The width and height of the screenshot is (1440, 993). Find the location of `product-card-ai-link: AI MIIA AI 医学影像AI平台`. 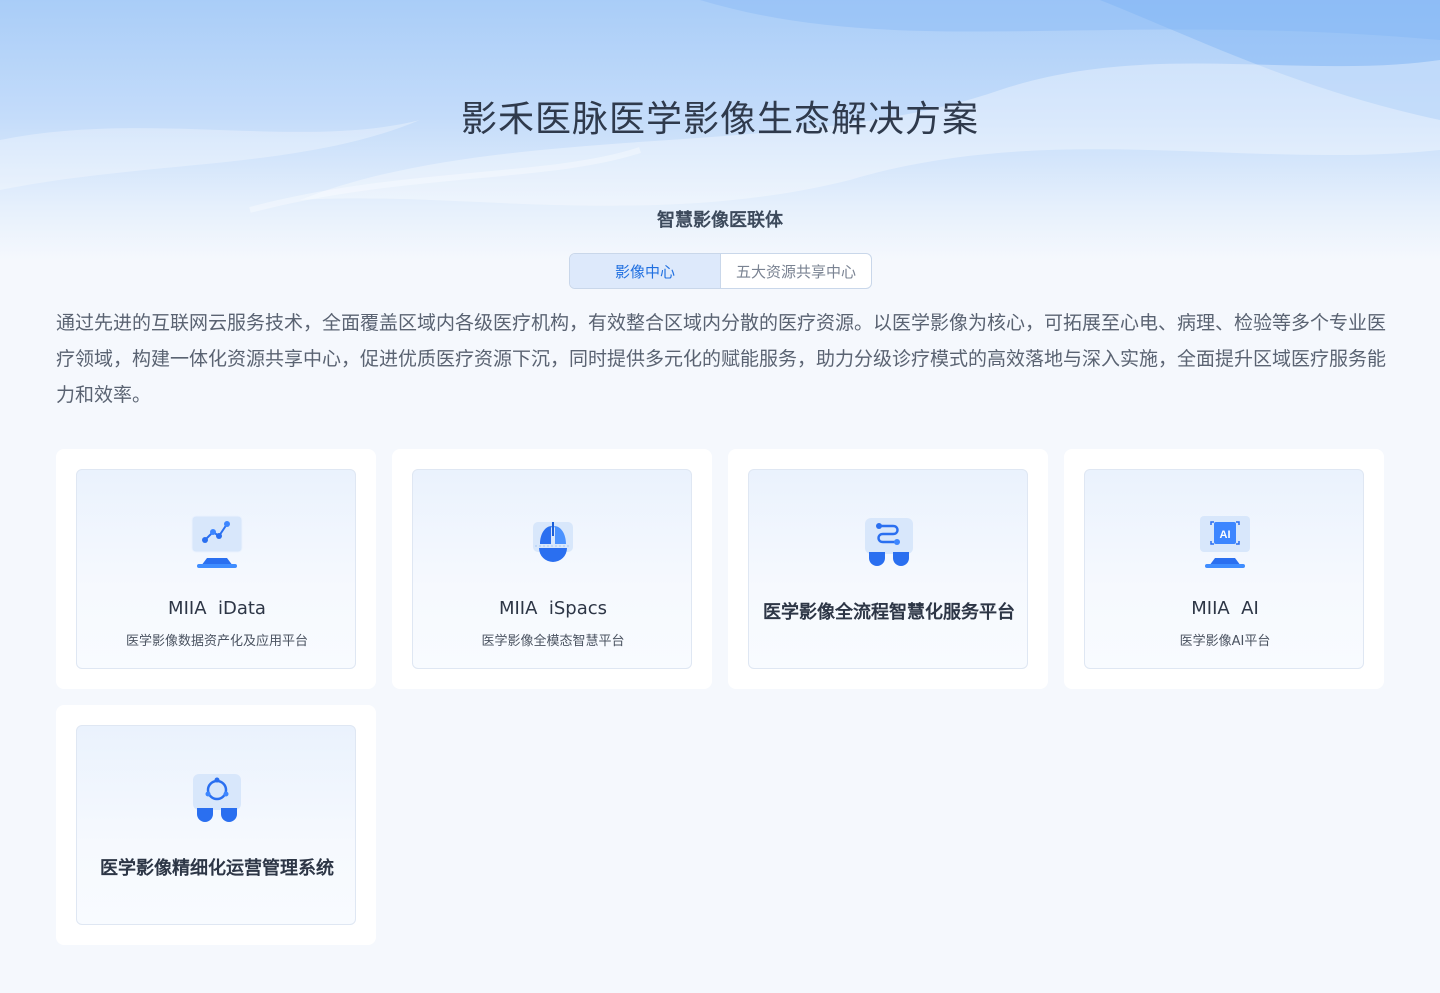

product-card-ai-link: AI MIIA AI 医学影像AI平台 is located at coordinates (1224, 569).